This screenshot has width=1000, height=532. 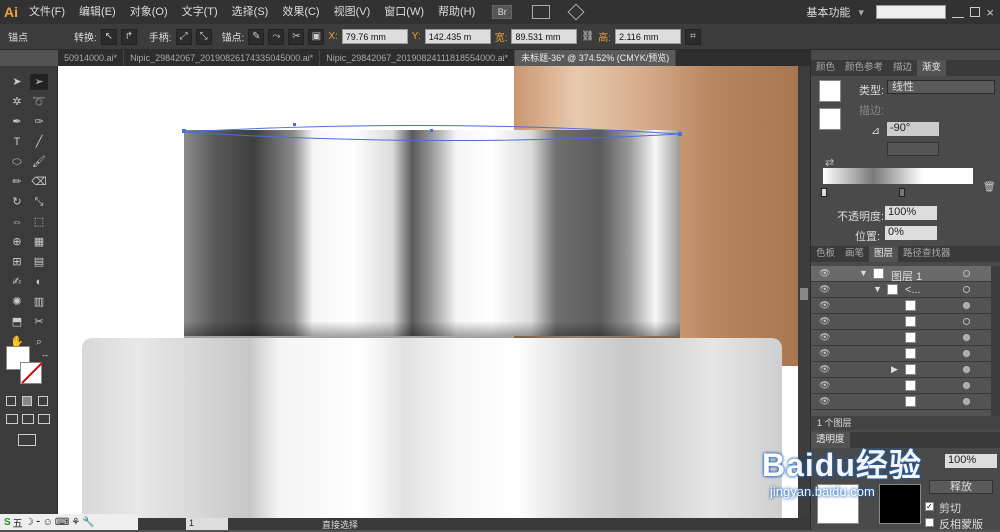 I want to click on menu-type: 文字(T), so click(x=200, y=12).